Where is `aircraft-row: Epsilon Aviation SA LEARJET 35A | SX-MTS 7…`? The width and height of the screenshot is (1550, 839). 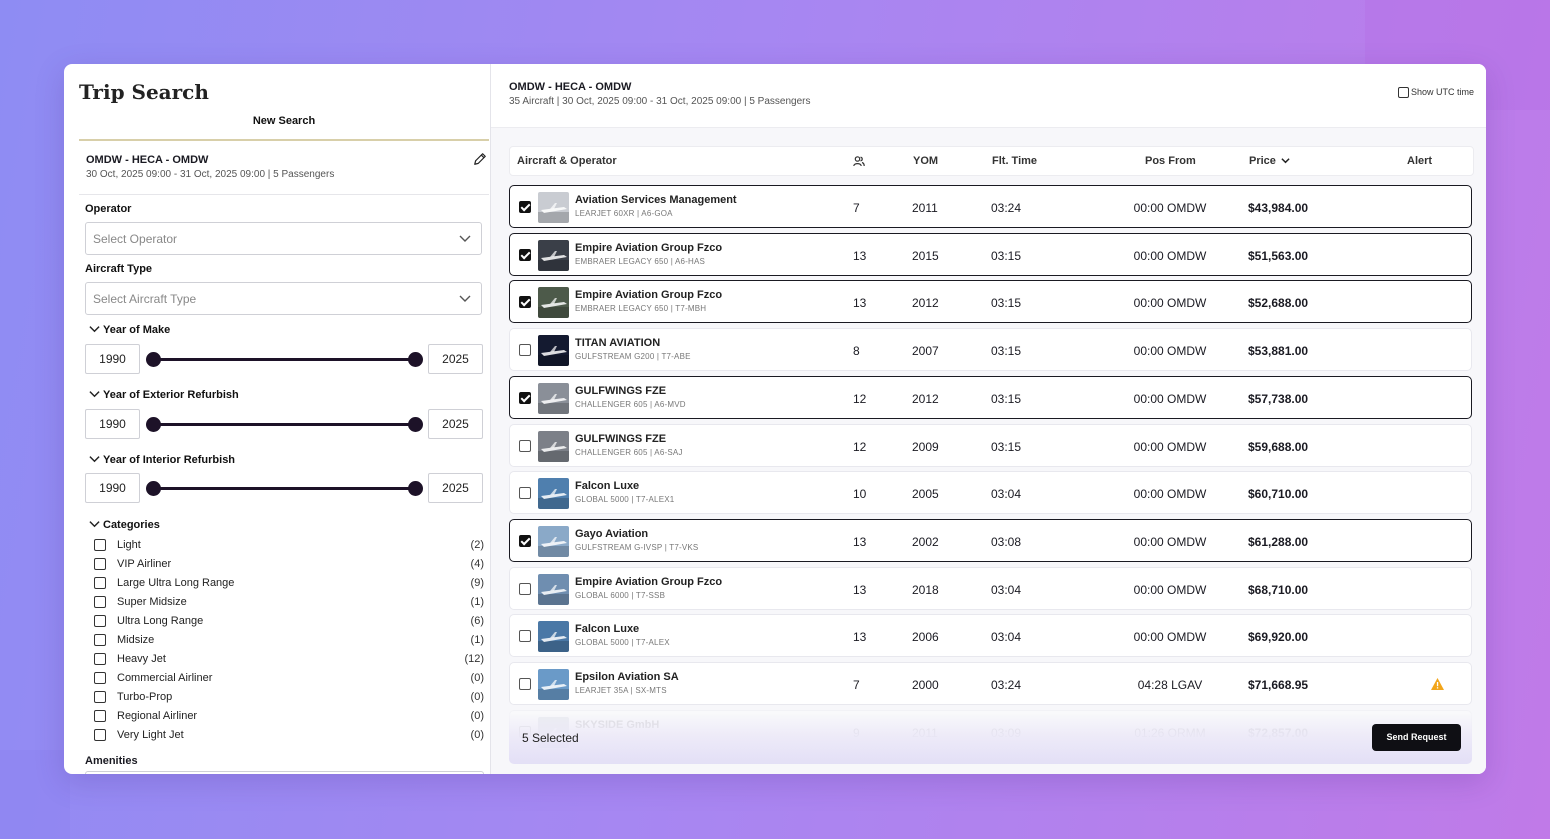 aircraft-row: Epsilon Aviation SA LEARJET 35A | SX-MTS 7… is located at coordinates (990, 683).